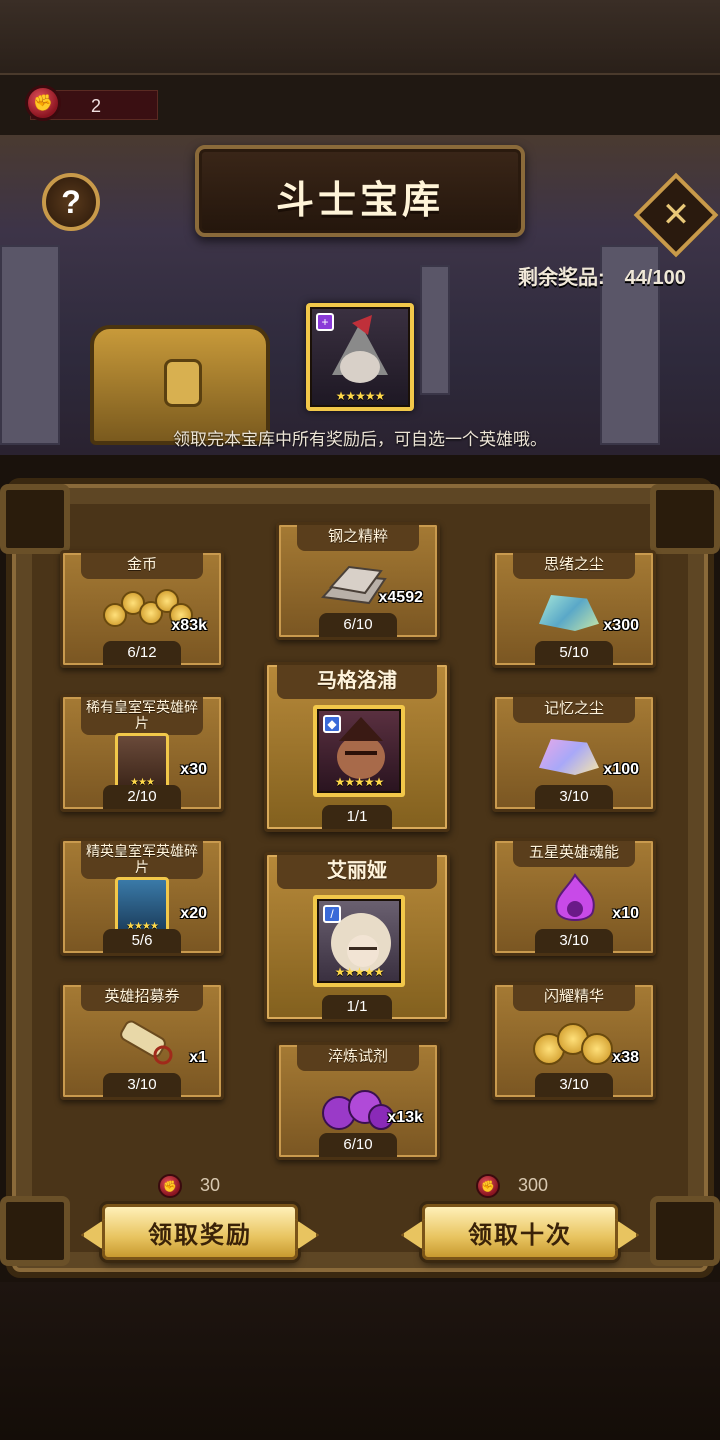  I want to click on bottom-nav, so click(360, 1361).